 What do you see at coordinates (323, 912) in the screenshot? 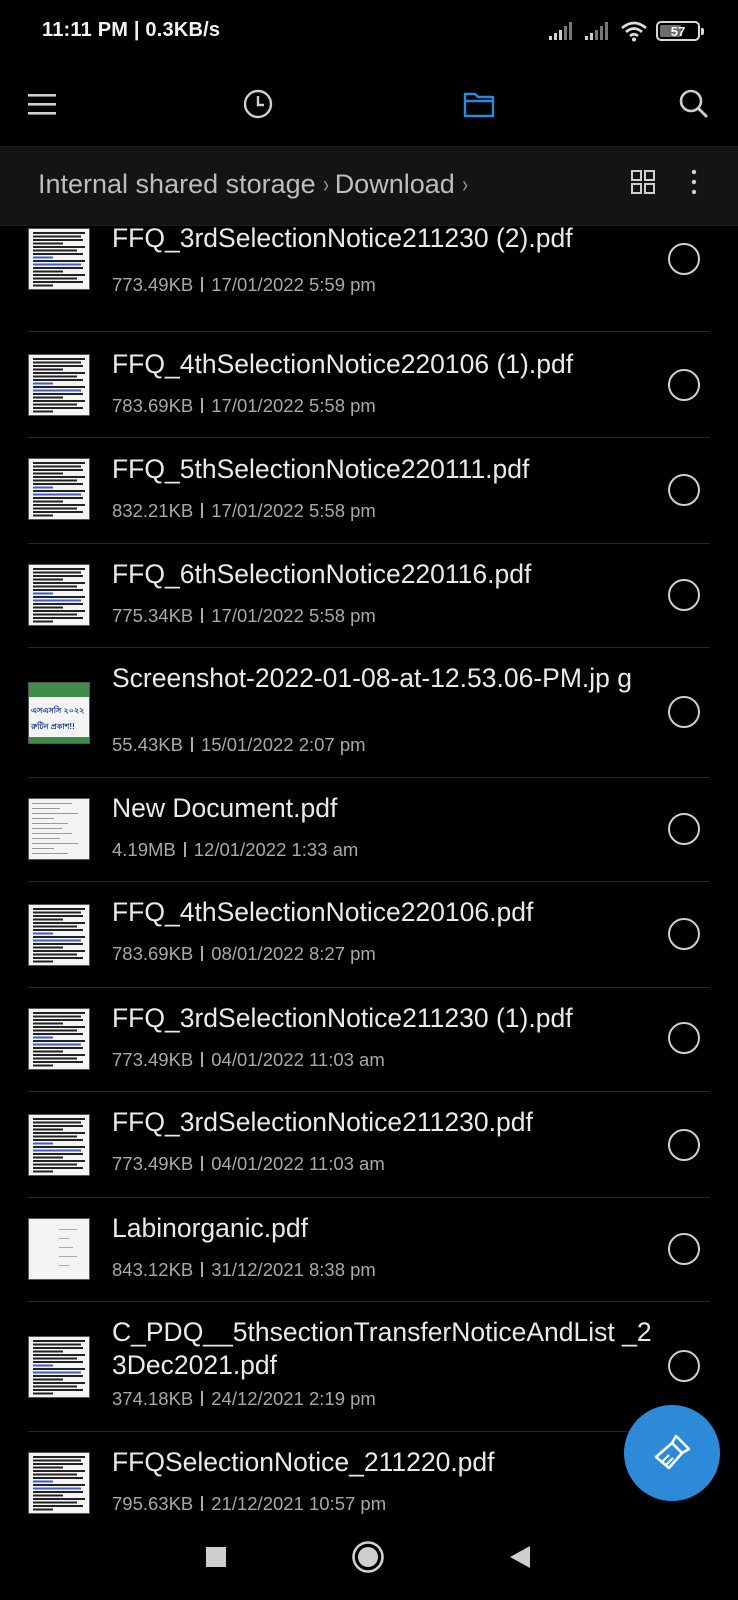
I see `file-name: FFQ_4thSelectionNotice220106.pdf` at bounding box center [323, 912].